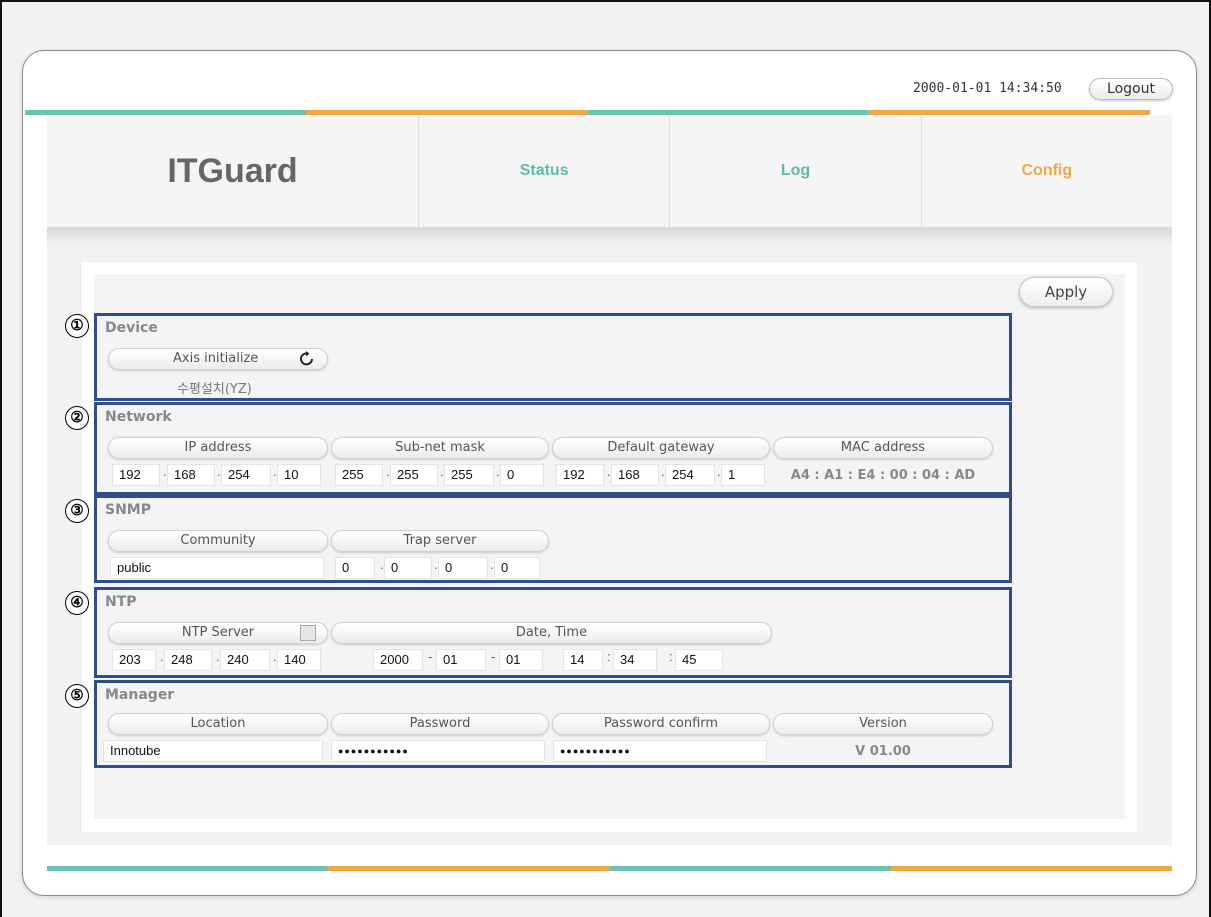 The height and width of the screenshot is (917, 1211). Describe the element at coordinates (690, 475) in the screenshot. I see `gateway-octet-3: 254` at that location.